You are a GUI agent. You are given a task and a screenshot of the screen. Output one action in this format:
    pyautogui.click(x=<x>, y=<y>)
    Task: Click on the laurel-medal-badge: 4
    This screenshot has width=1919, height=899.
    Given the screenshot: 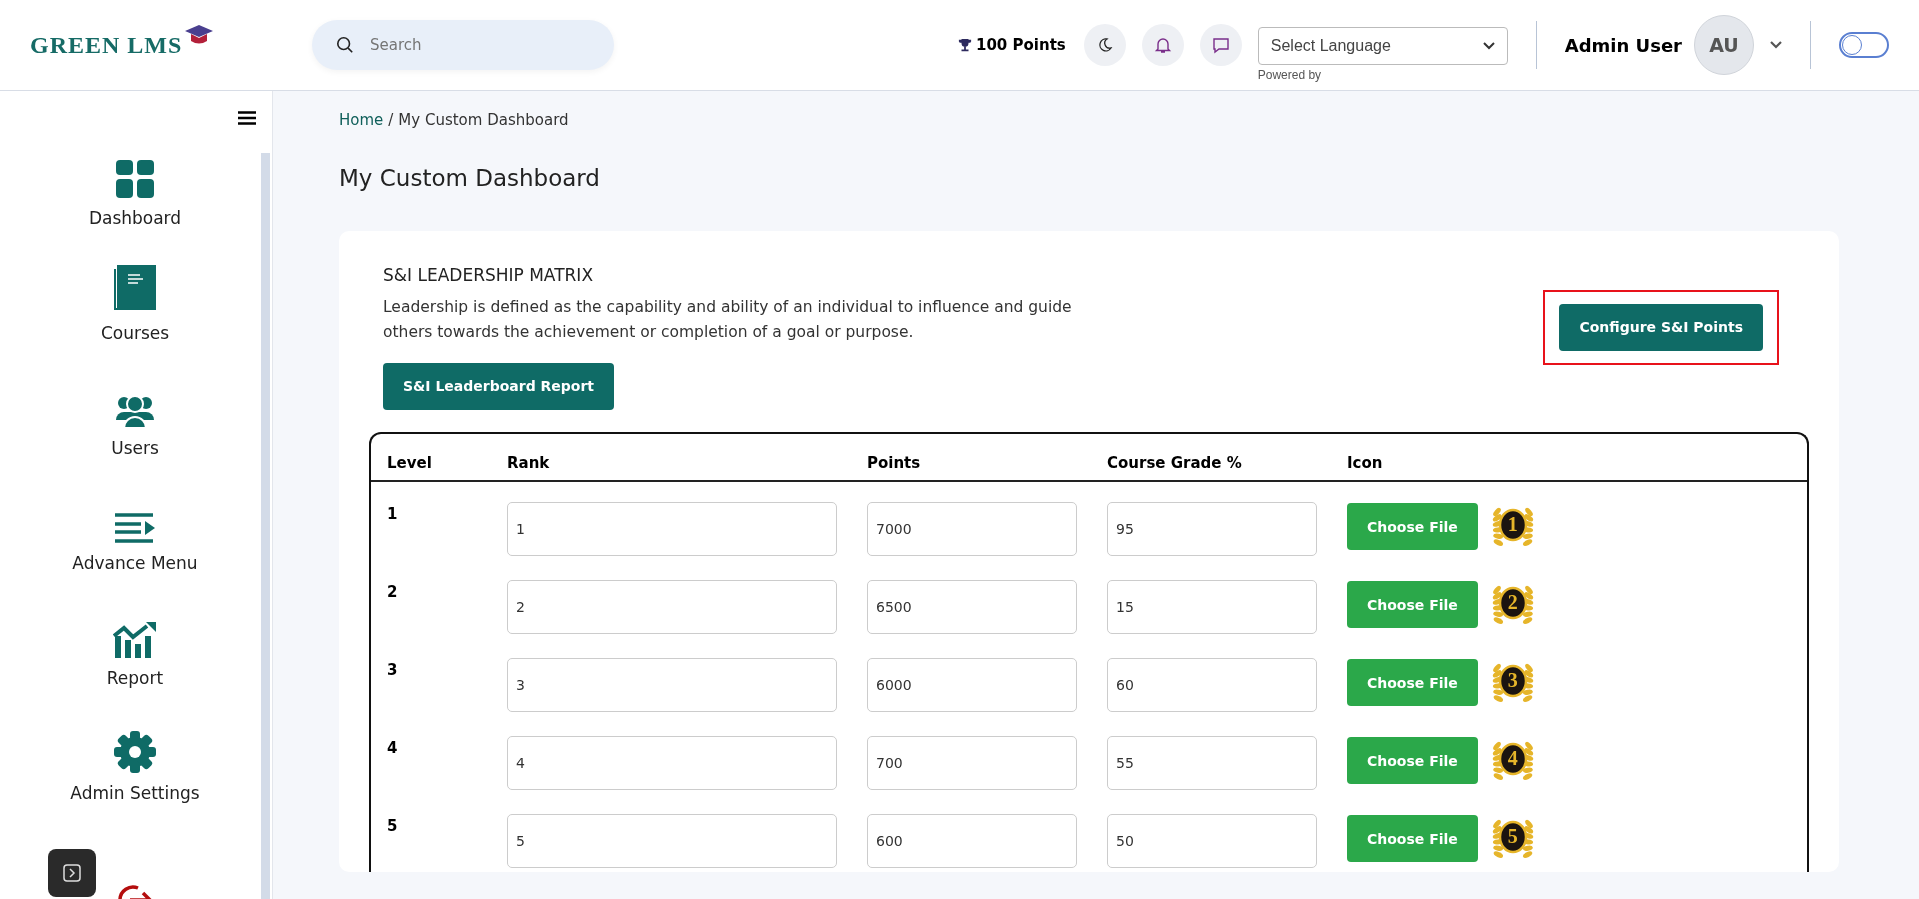 What is the action you would take?
    pyautogui.click(x=1512, y=760)
    